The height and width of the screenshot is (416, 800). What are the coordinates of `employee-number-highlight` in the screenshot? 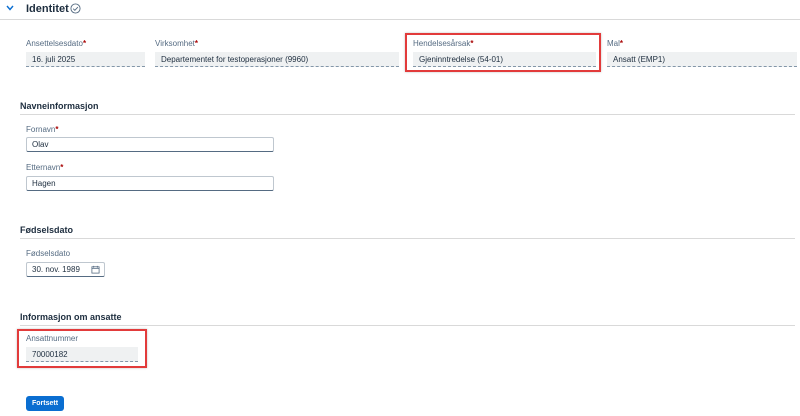 It's located at (82, 348).